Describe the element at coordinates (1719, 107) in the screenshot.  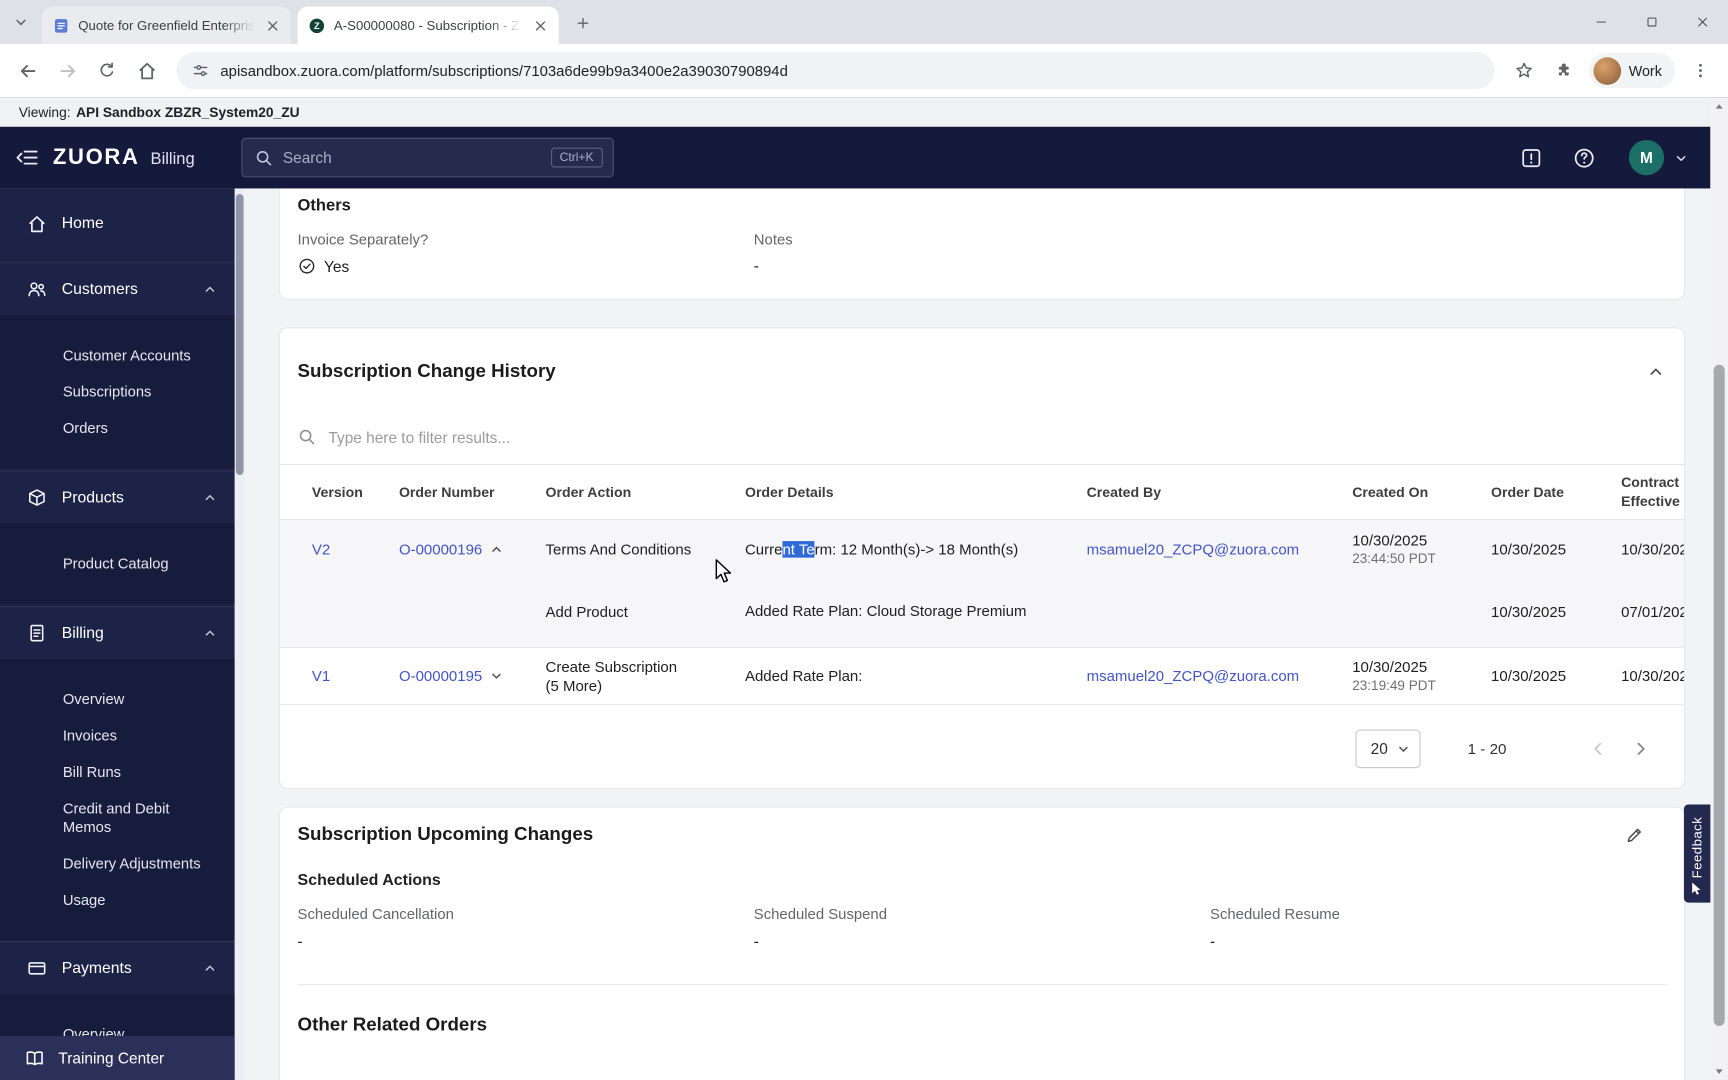
I see `scrollbar-up-icon` at that location.